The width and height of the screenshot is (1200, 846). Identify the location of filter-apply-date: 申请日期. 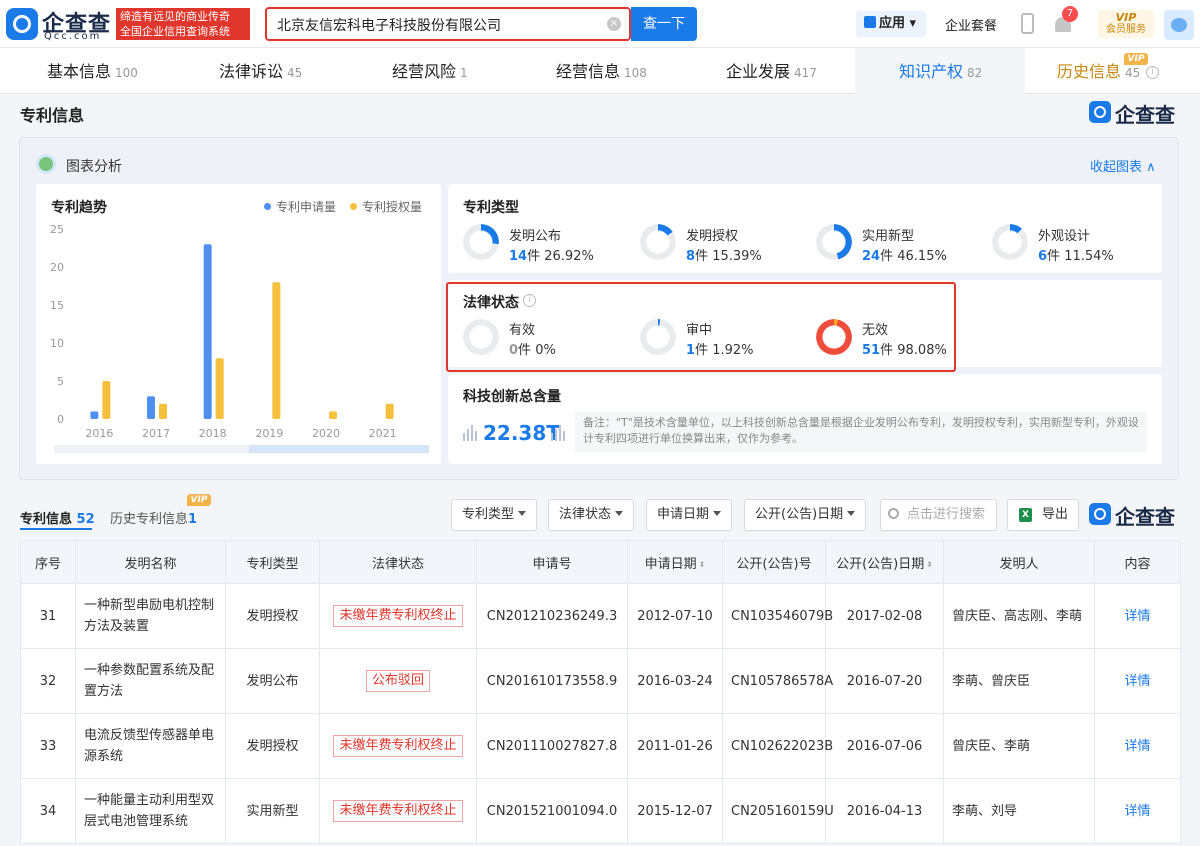
(689, 515).